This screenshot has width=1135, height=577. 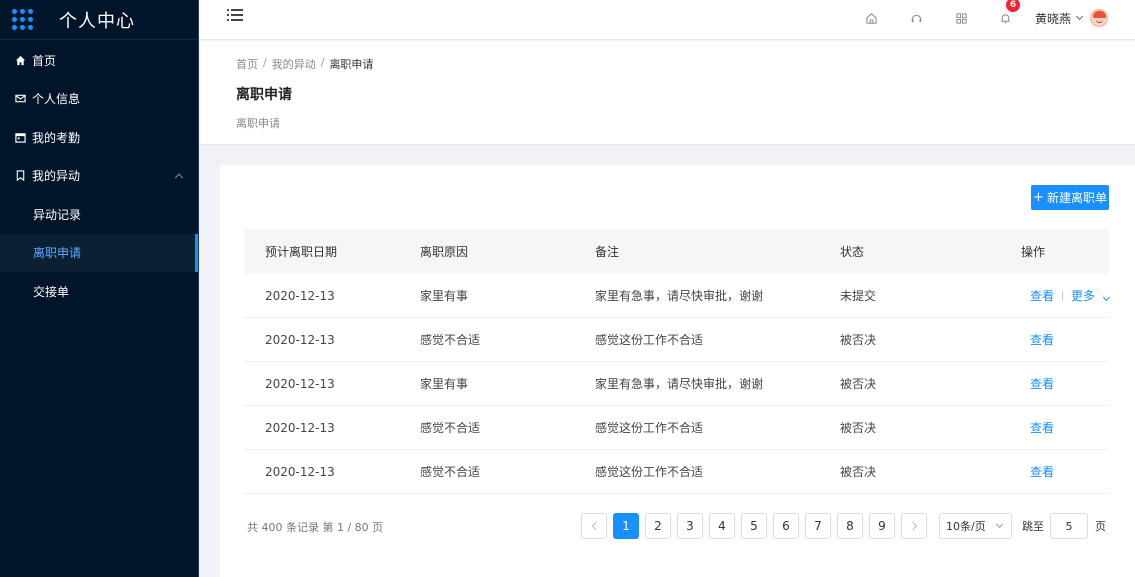 I want to click on sidebar-item-attendance: 我的考勤, so click(x=99, y=137).